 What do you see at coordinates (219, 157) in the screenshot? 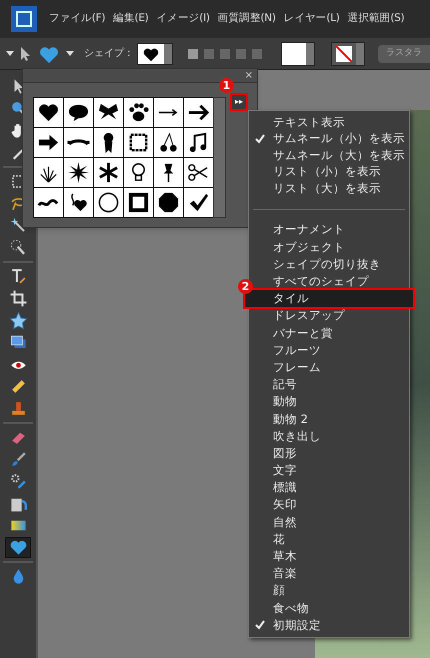
I see `scrollbar` at bounding box center [219, 157].